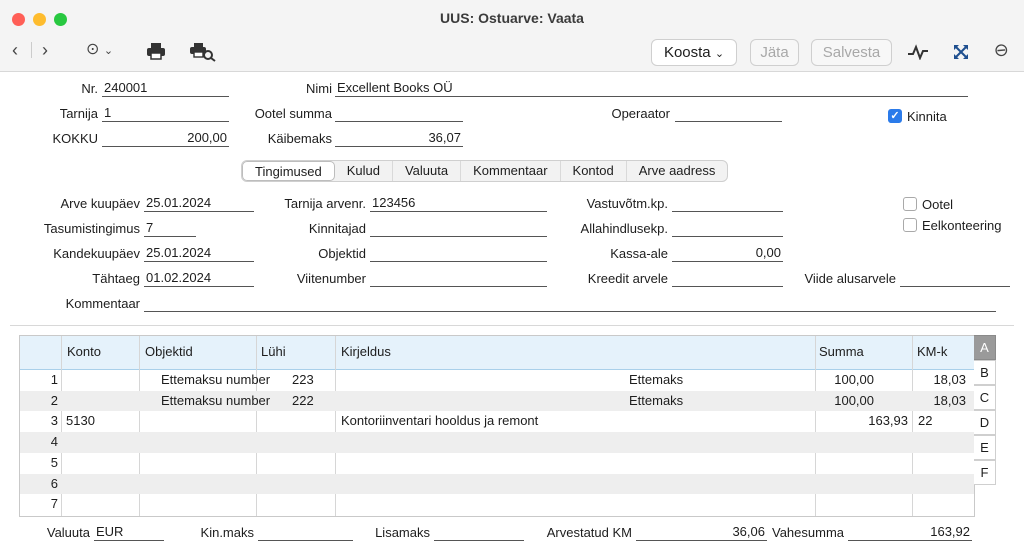 This screenshot has width=1024, height=552. What do you see at coordinates (727, 228) in the screenshot?
I see `allahindlusekp-field` at bounding box center [727, 228].